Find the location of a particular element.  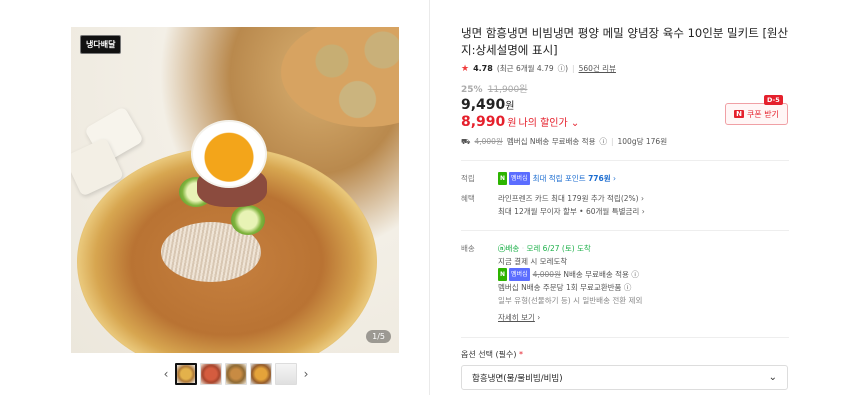

star-icon: ★ is located at coordinates (465, 68).